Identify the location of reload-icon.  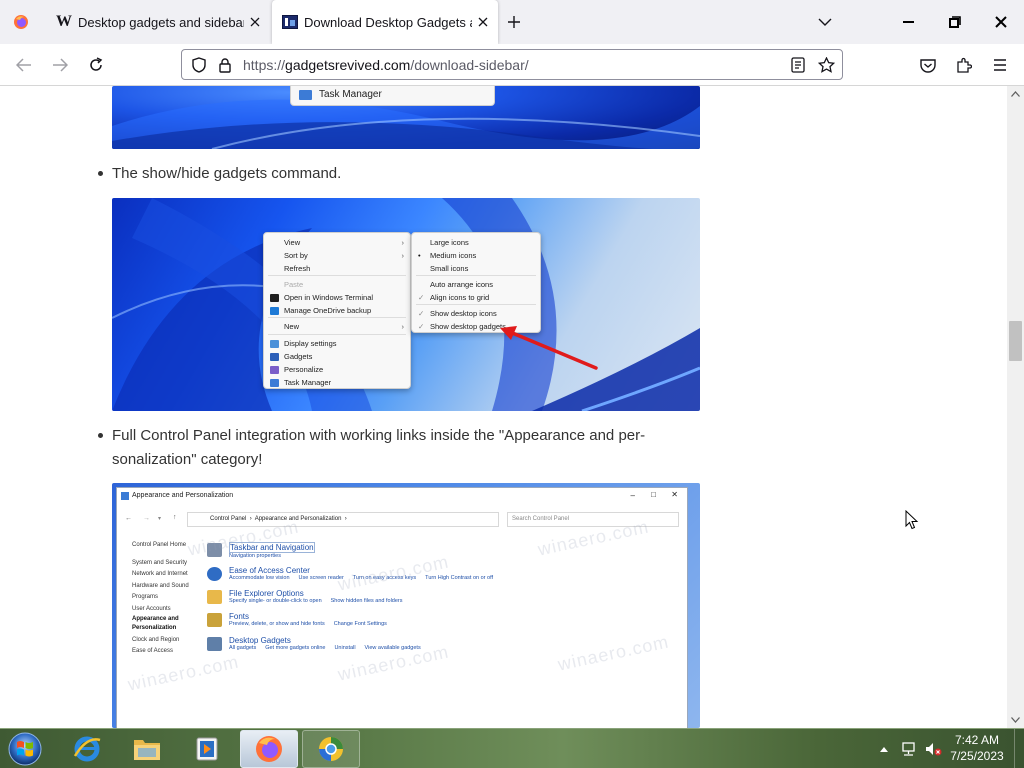
(96, 64).